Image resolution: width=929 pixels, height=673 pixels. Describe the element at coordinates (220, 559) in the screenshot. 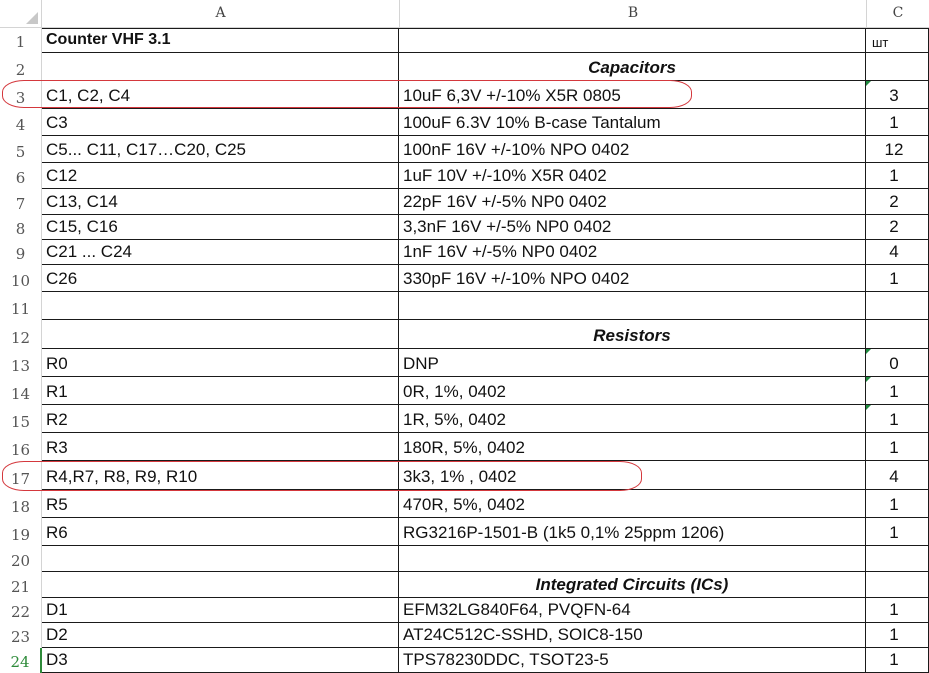

I see `cell-a20` at that location.